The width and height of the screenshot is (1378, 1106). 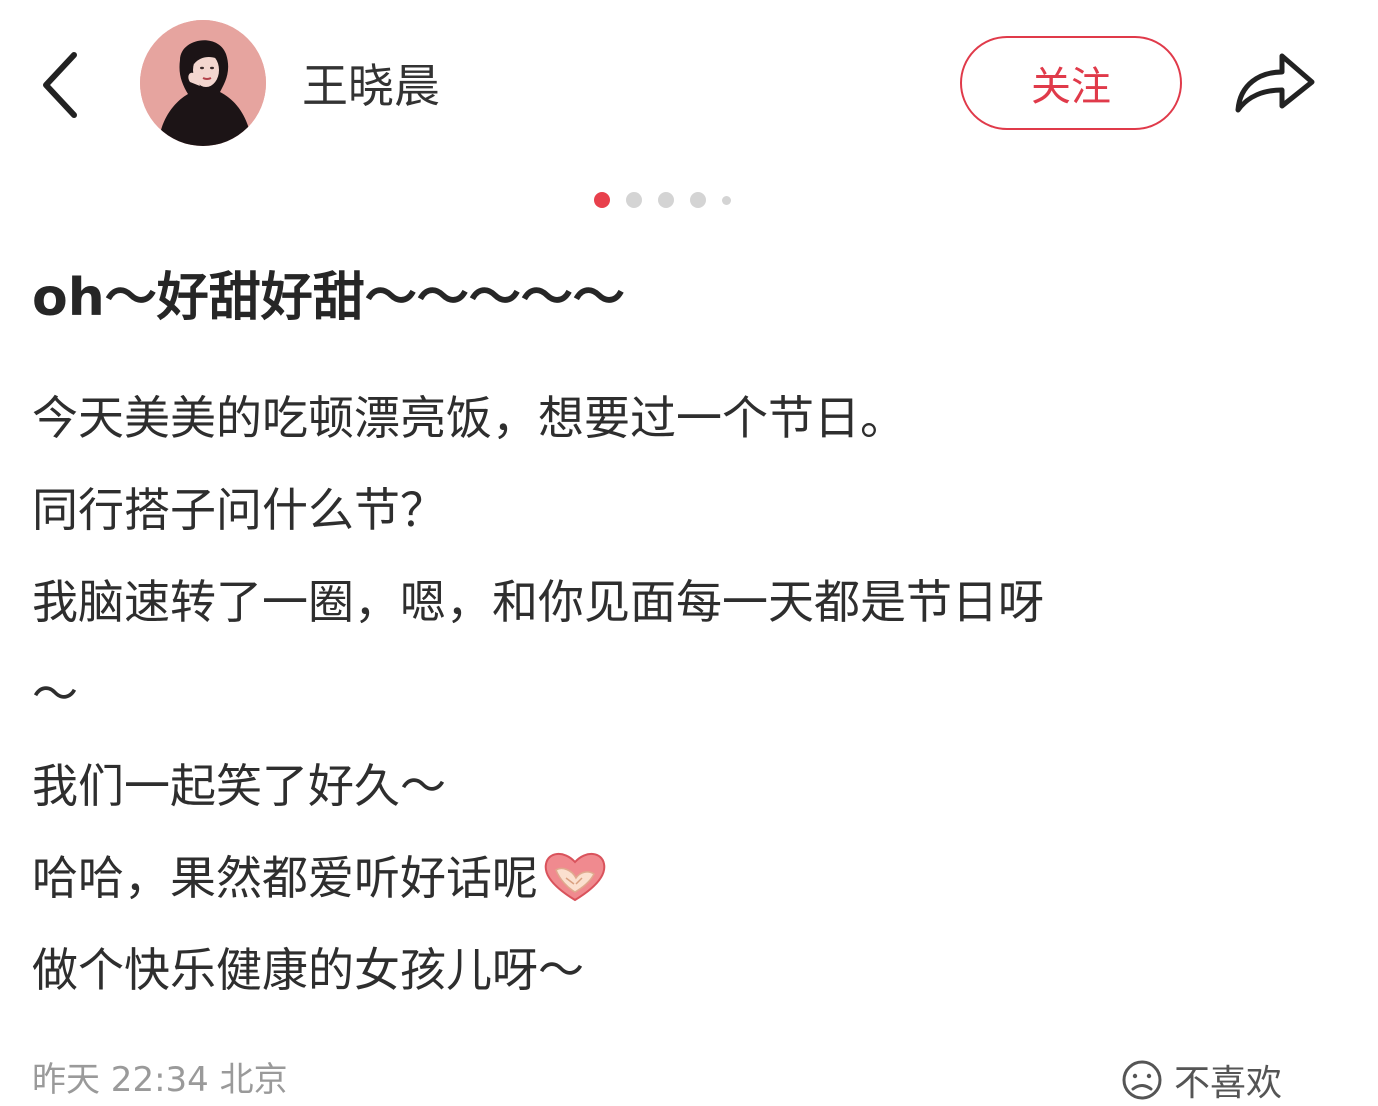 I want to click on back-button, so click(x=65, y=85).